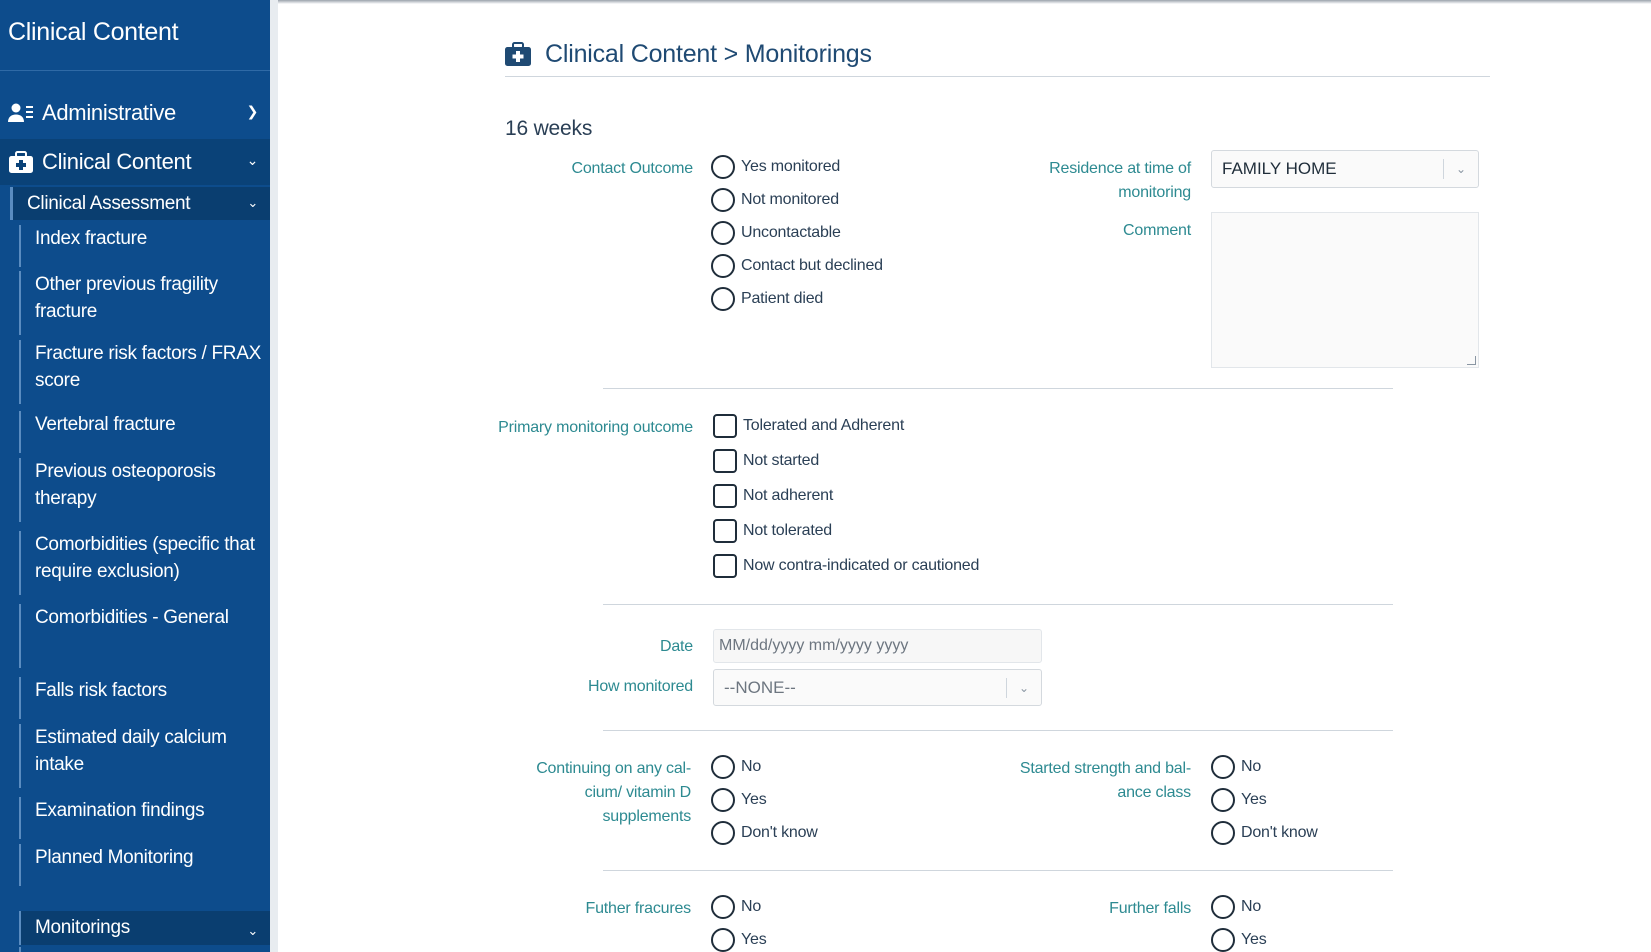 The width and height of the screenshot is (1651, 952). I want to click on app-title: Clinical Content, so click(93, 32).